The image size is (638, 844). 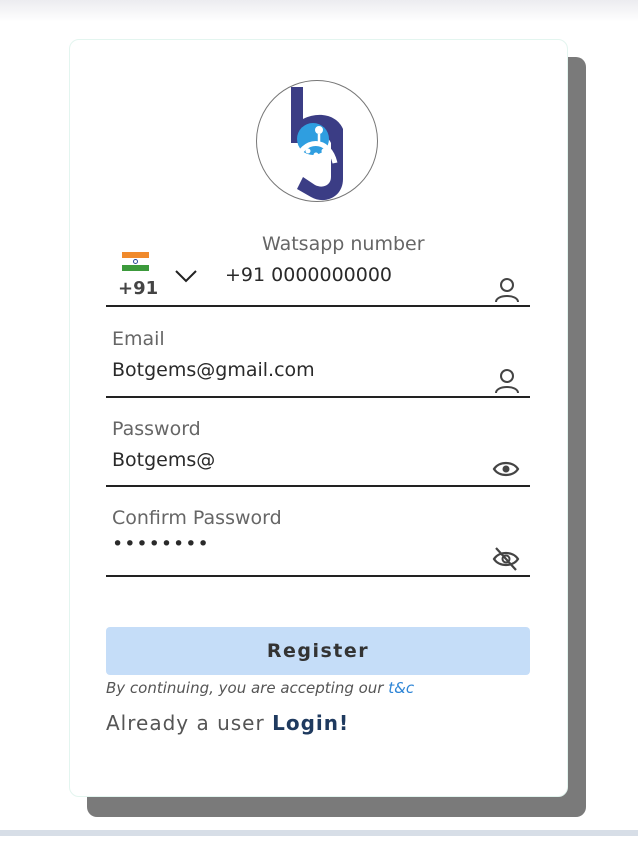 What do you see at coordinates (318, 451) in the screenshot?
I see `password-field: Password Botgems@` at bounding box center [318, 451].